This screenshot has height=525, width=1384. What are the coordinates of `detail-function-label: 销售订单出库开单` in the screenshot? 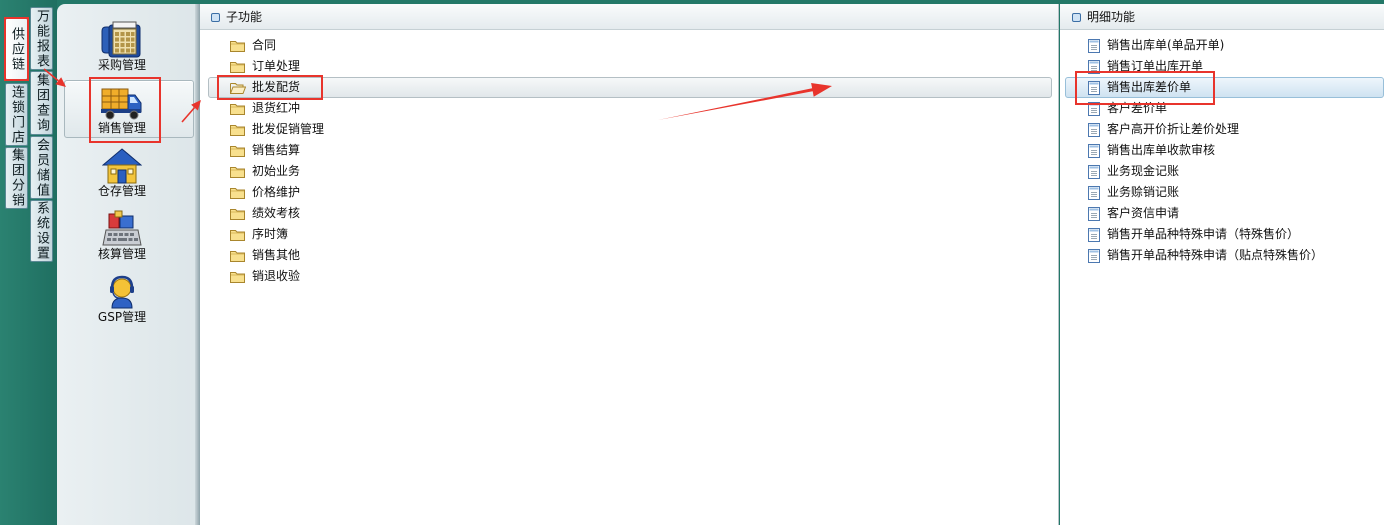 It's located at (1155, 66).